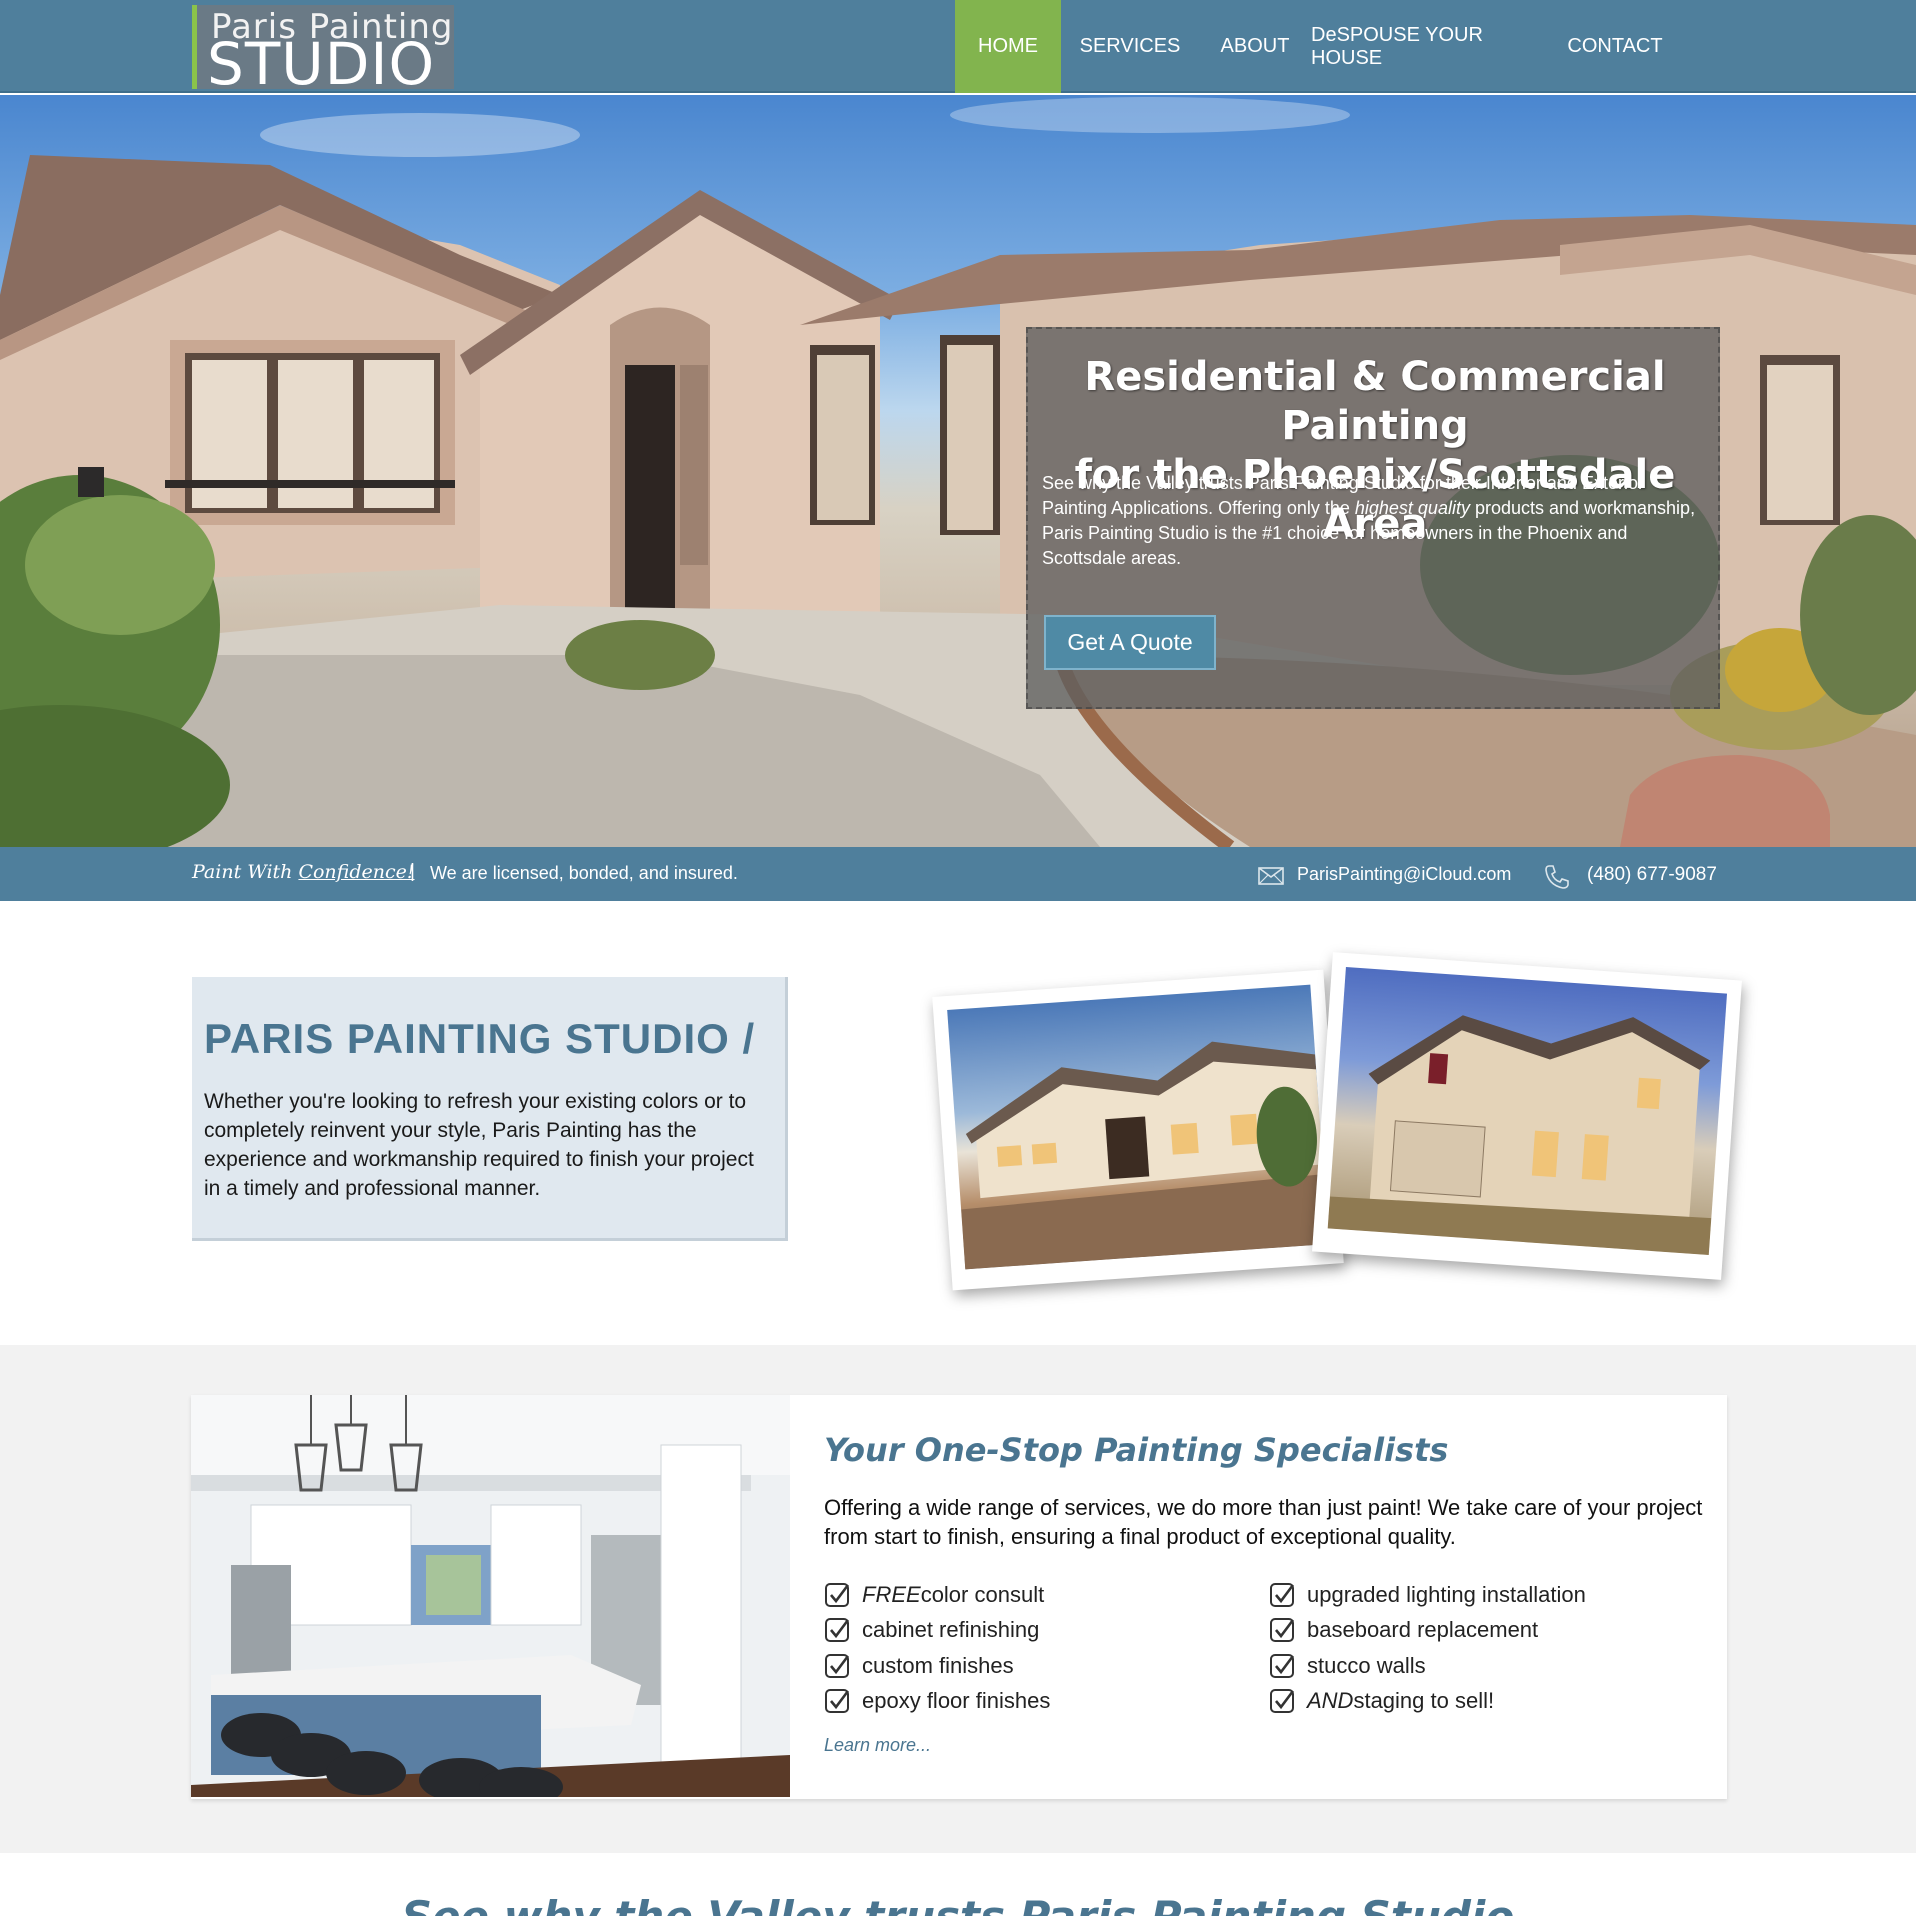 This screenshot has width=1916, height=1916. What do you see at coordinates (951, 1630) in the screenshot?
I see `service-item-text: cabinet refinishing` at bounding box center [951, 1630].